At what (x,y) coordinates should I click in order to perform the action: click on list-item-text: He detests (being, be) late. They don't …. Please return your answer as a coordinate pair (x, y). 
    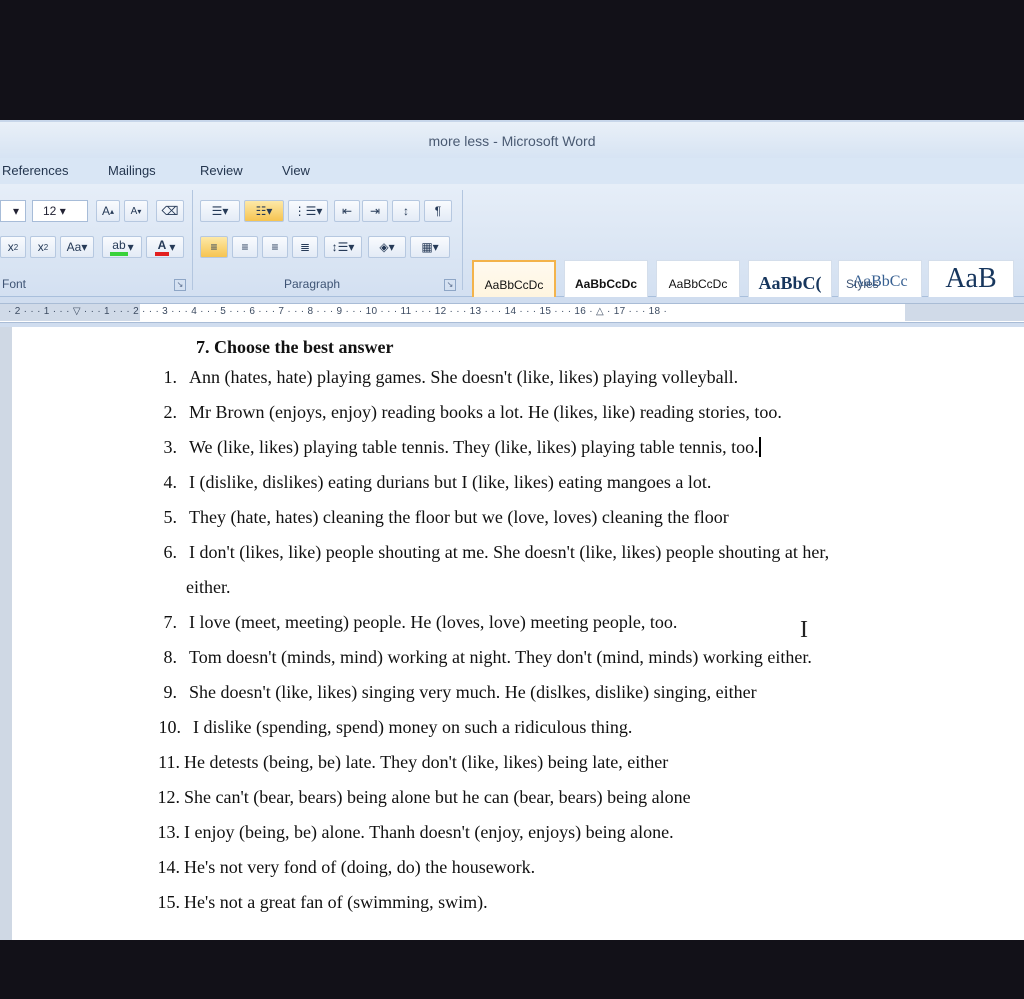
    Looking at the image, I should click on (426, 762).